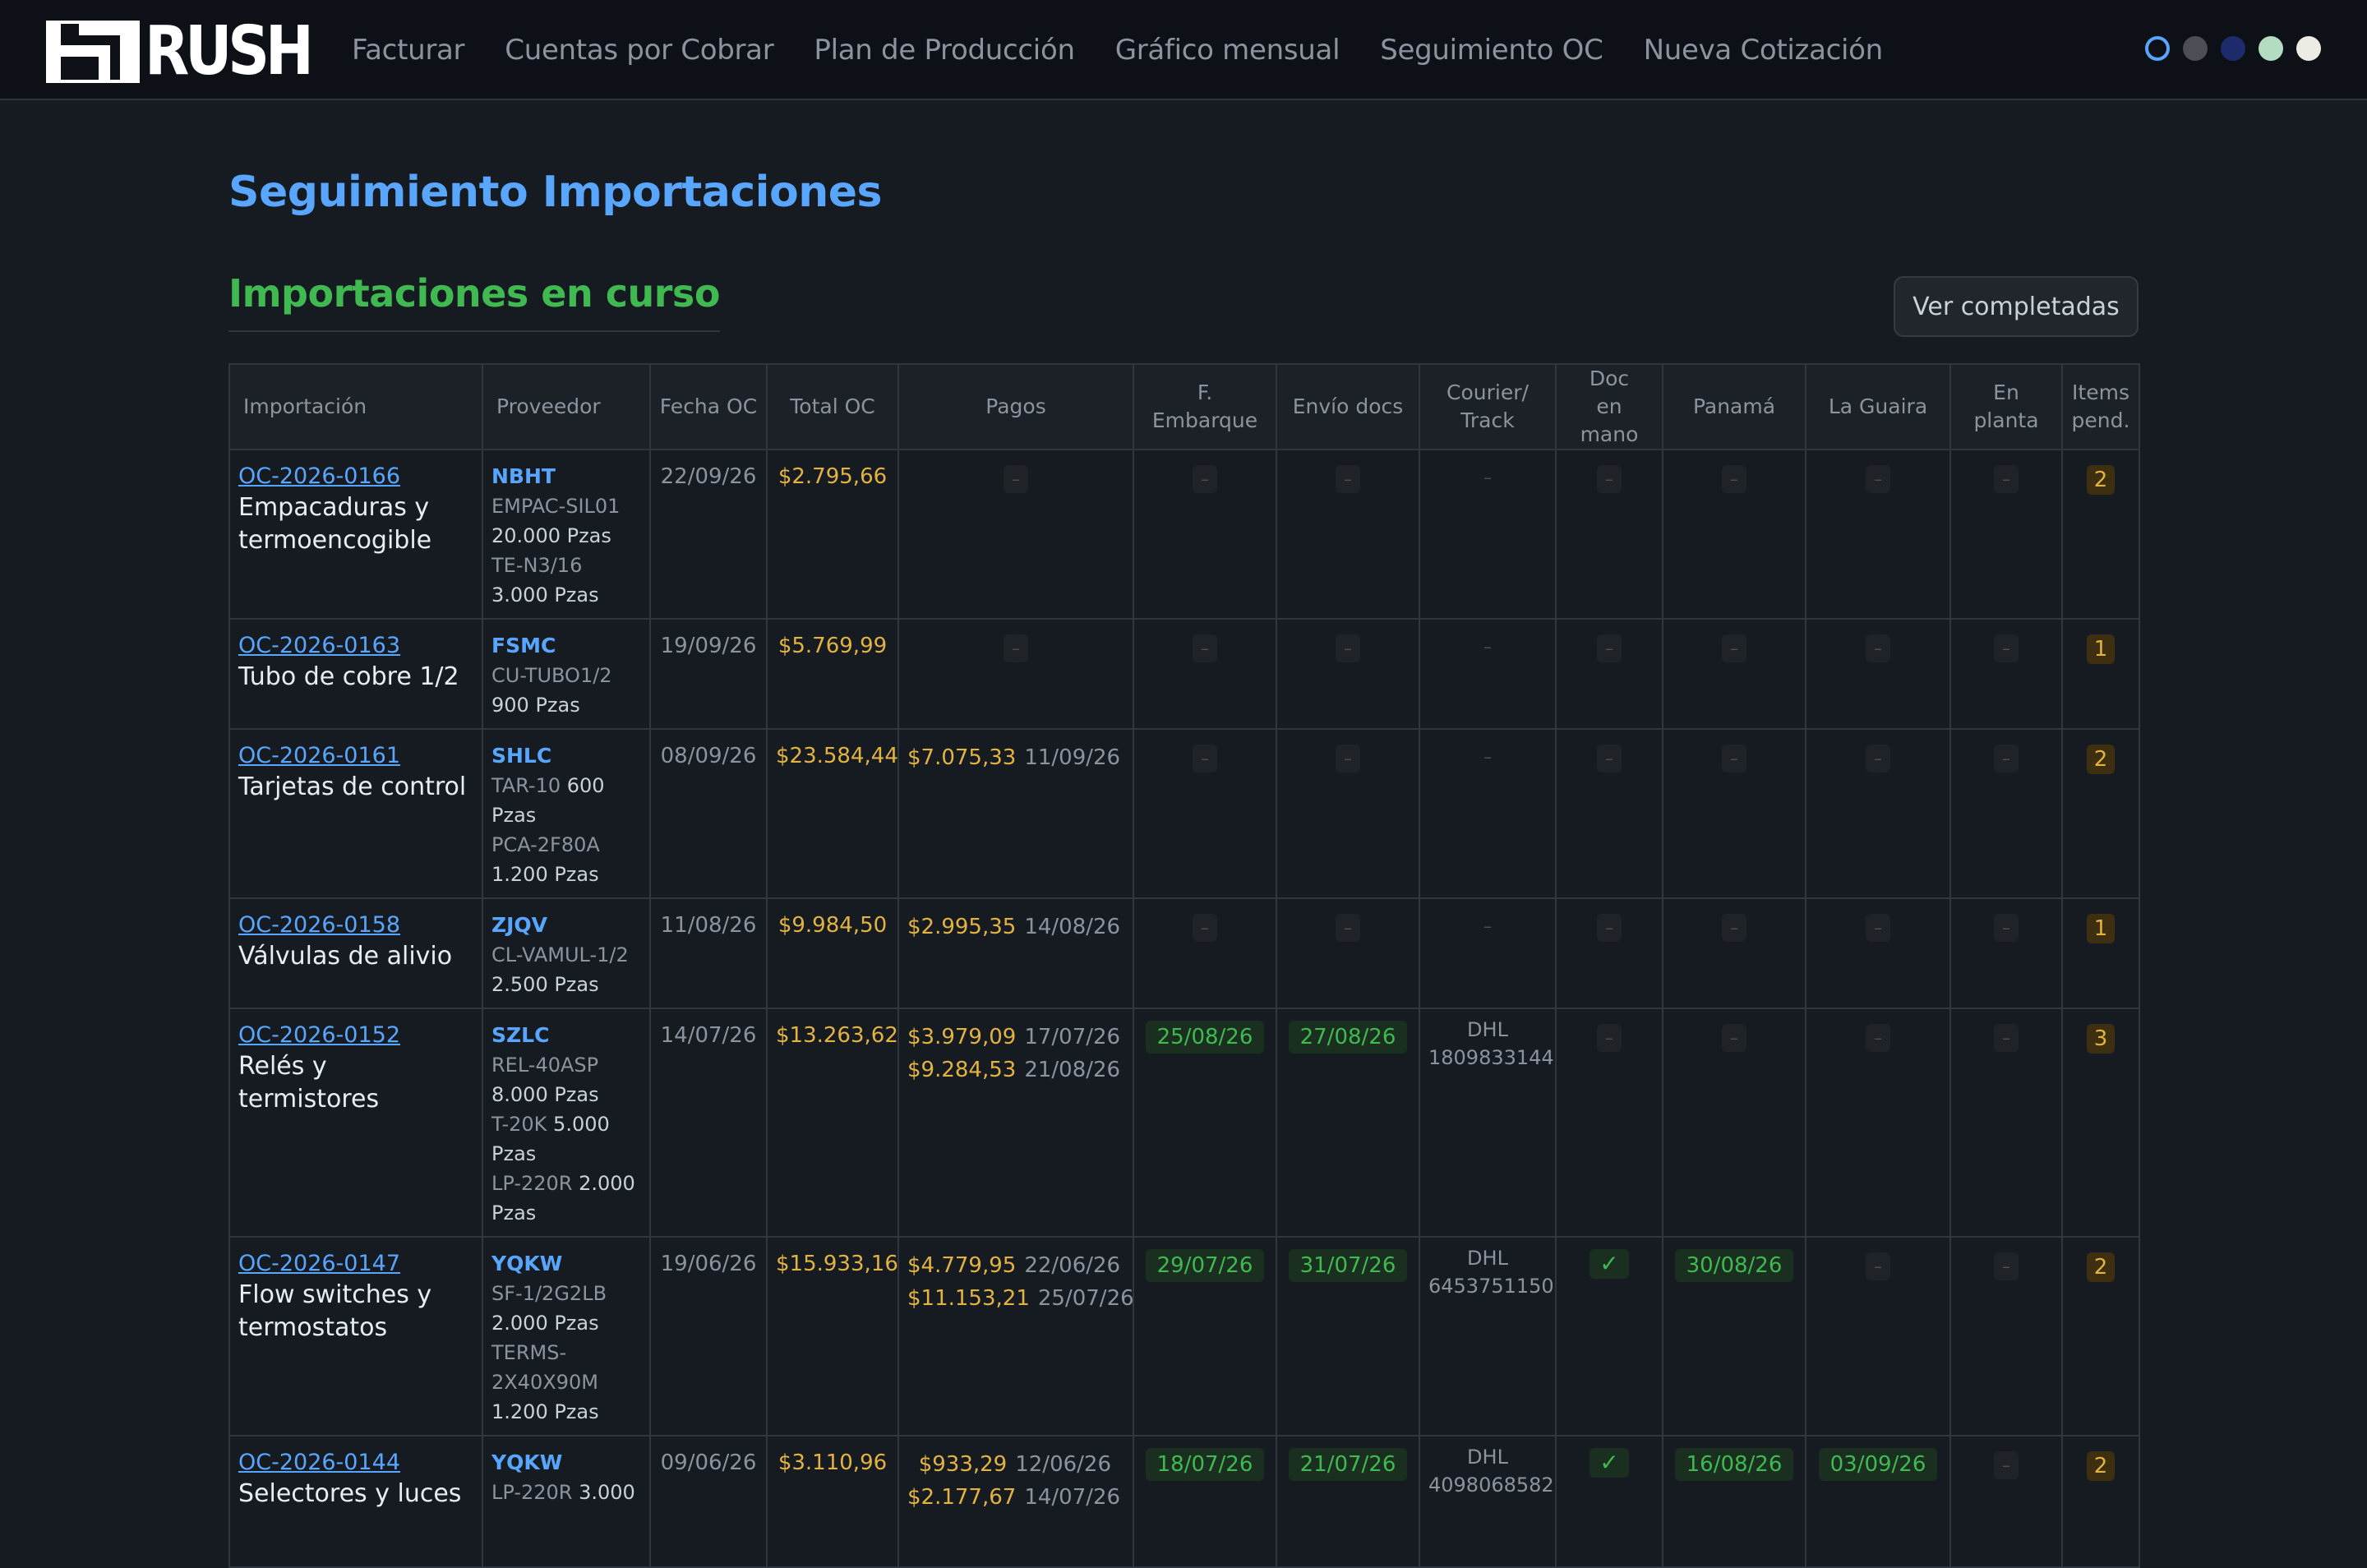  What do you see at coordinates (639, 50) in the screenshot?
I see `nav-cuentas-por-cobrar: Cuentas por Cobrar` at bounding box center [639, 50].